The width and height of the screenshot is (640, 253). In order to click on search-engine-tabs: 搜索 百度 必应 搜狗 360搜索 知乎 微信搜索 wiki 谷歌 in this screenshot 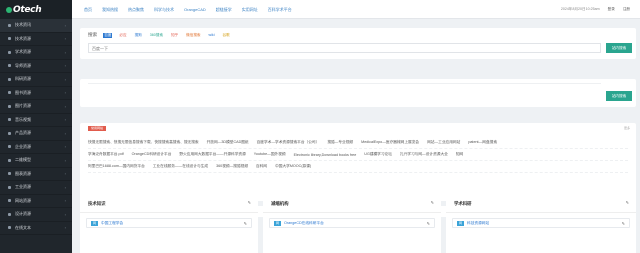, I will do `click(162, 35)`.